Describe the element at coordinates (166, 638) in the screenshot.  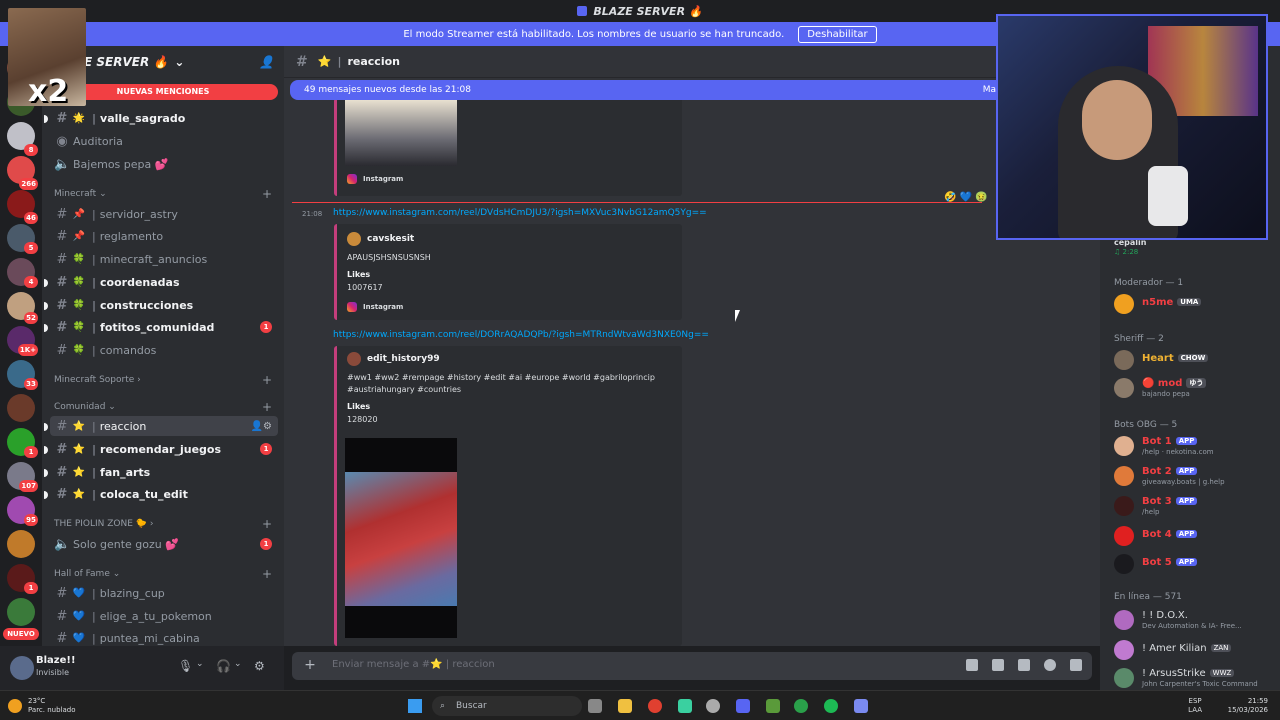
I see `channel-puntea-mi-cabina: # 💙 | puntea_mi_cabina` at that location.